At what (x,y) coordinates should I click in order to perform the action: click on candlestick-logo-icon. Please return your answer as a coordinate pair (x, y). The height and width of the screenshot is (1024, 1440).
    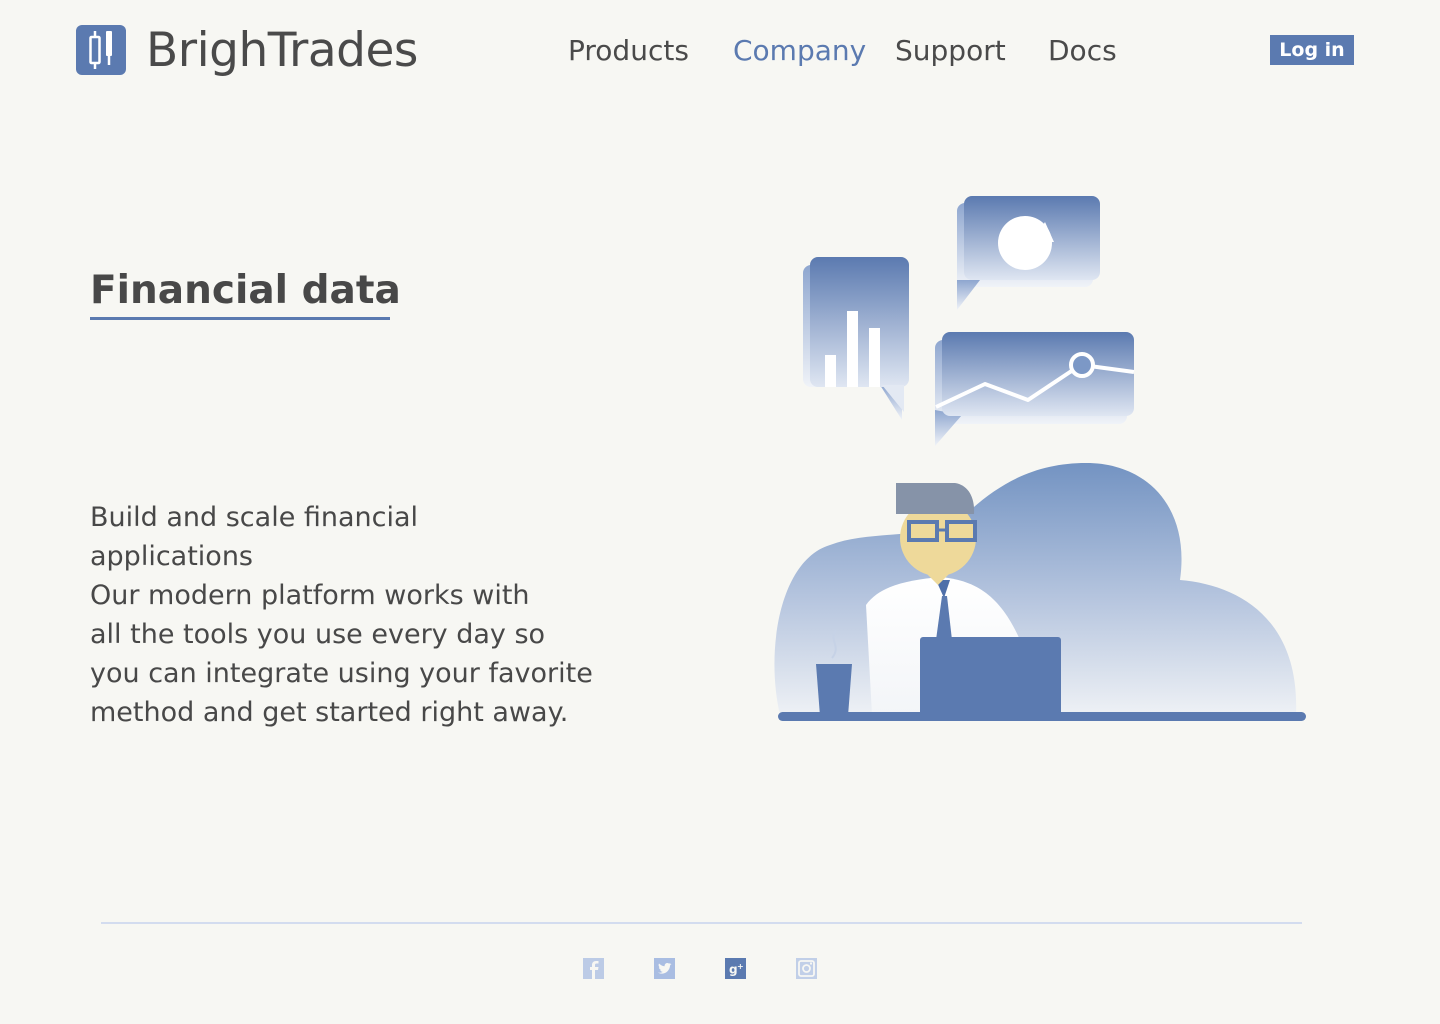
    Looking at the image, I should click on (101, 50).